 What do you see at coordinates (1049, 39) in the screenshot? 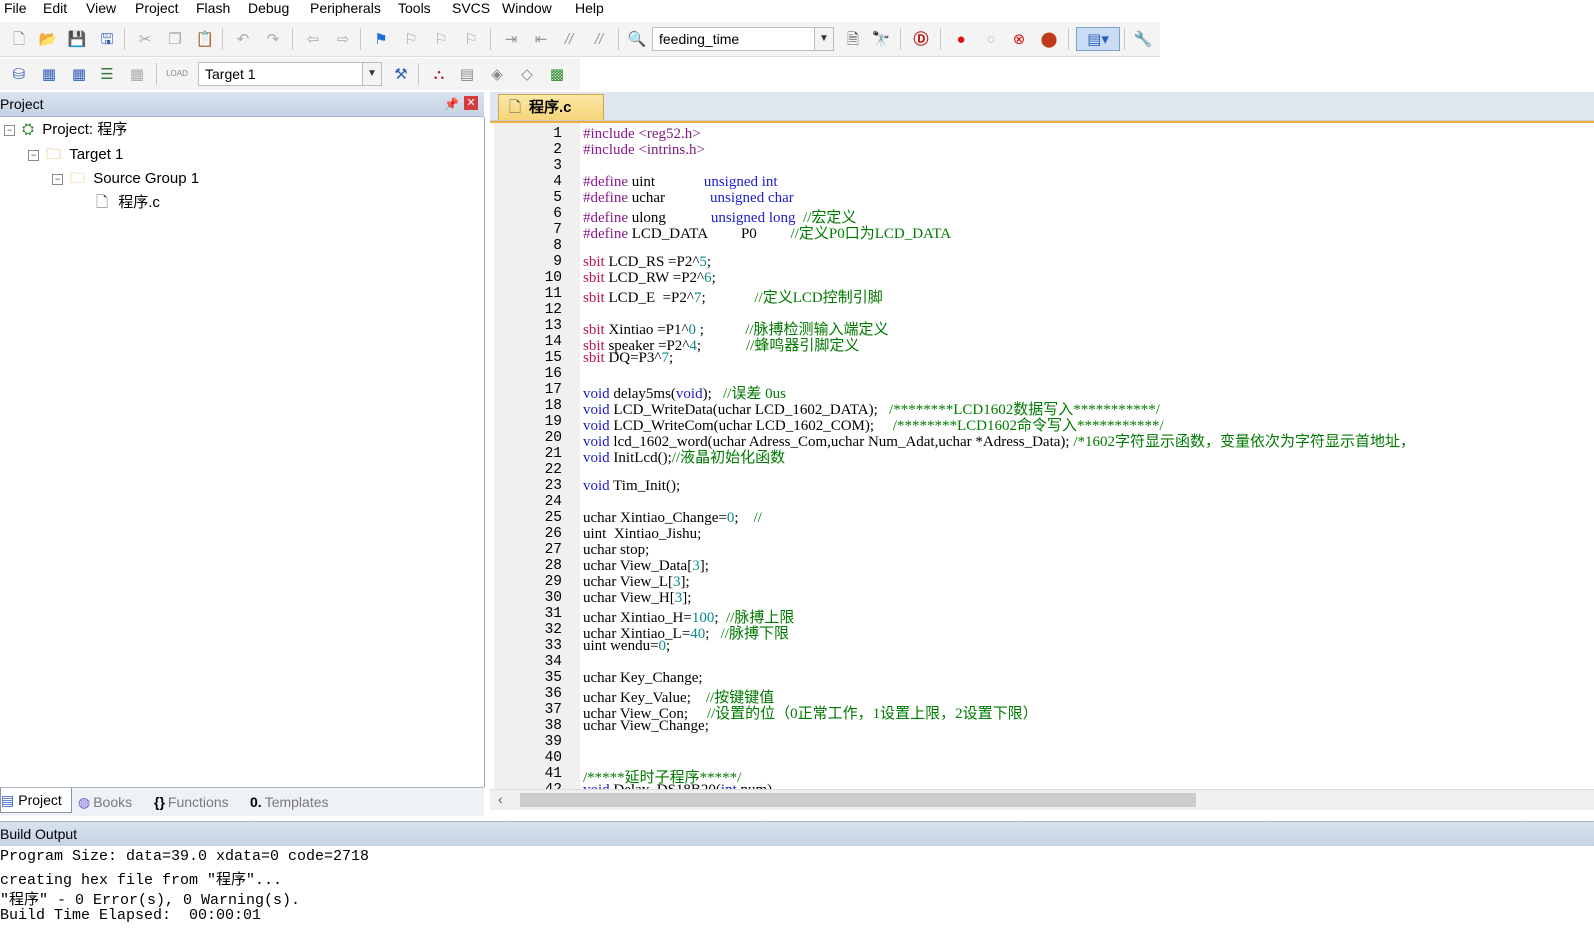
I see `kill-breakpoints-icon: ⬤` at bounding box center [1049, 39].